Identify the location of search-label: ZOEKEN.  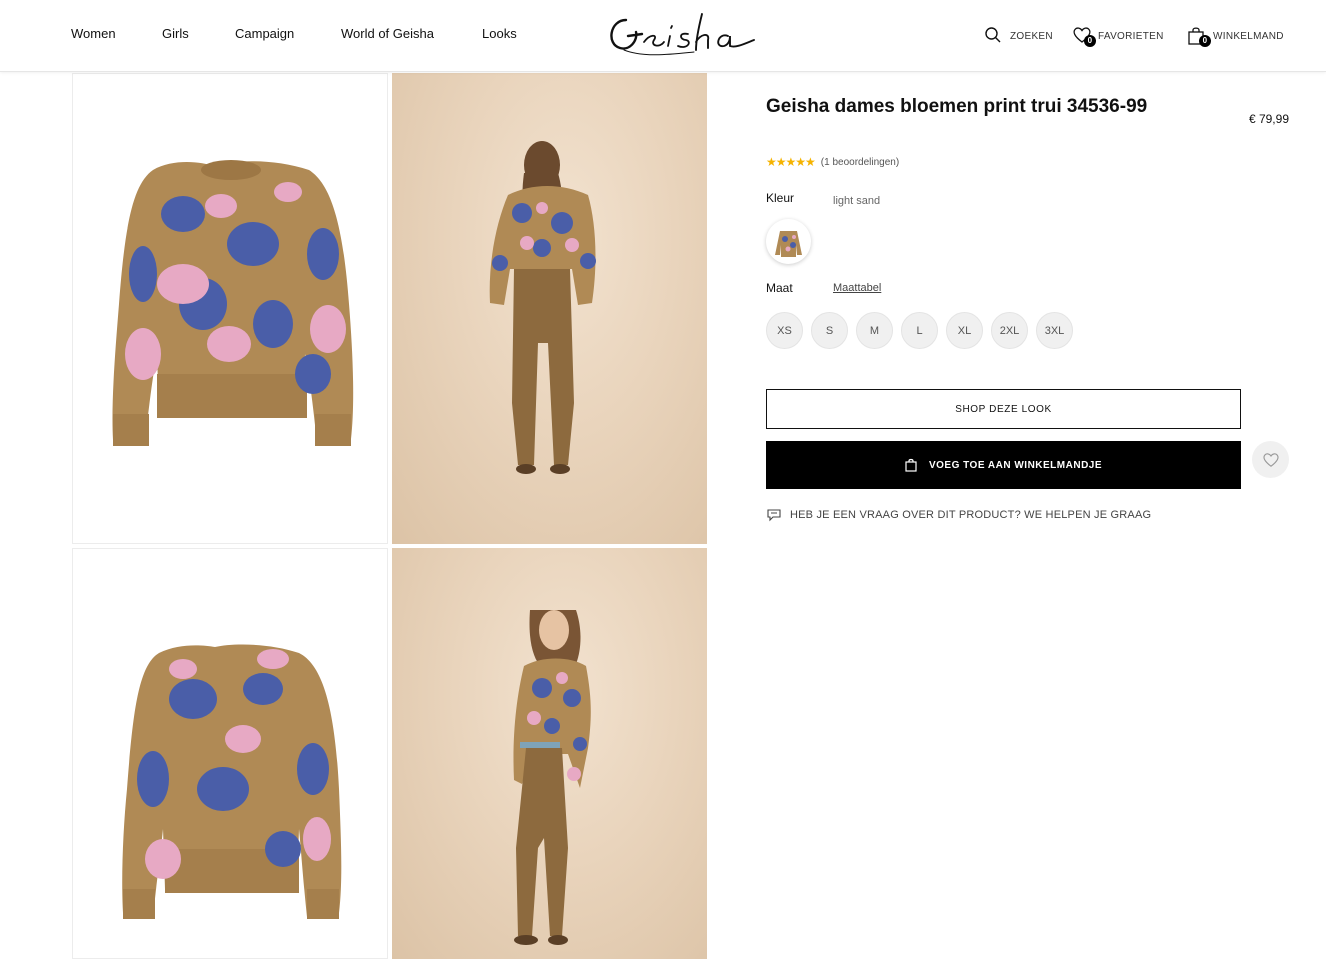
(1031, 36).